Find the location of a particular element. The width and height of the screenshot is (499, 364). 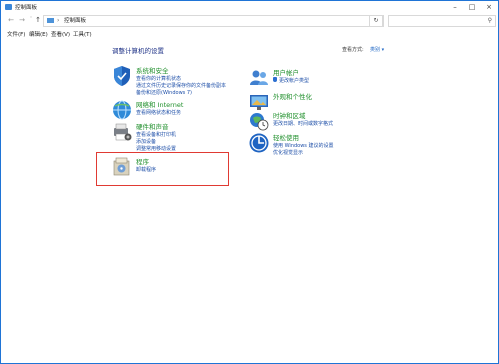

link-add-device: 添加设备 is located at coordinates (146, 141).